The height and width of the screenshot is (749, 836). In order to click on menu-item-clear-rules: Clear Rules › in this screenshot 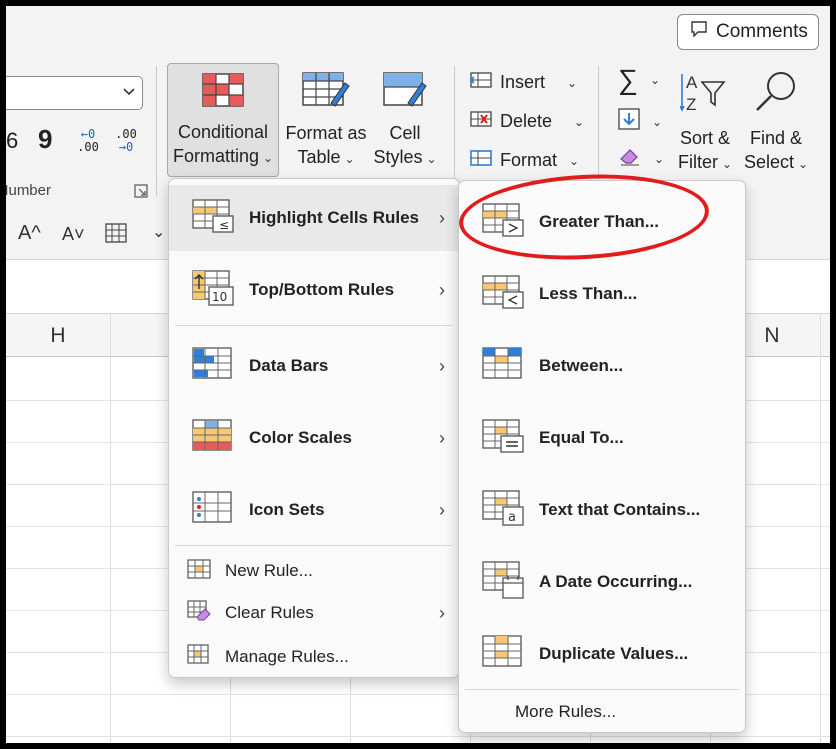, I will do `click(314, 613)`.